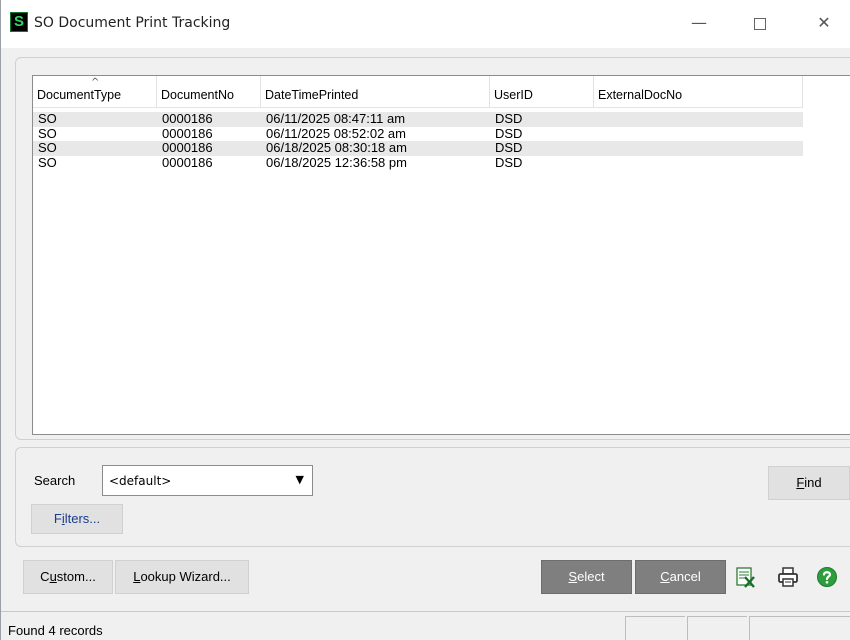 Image resolution: width=850 pixels, height=640 pixels. Describe the element at coordinates (55, 630) in the screenshot. I see `status-text: Found 4 records` at that location.